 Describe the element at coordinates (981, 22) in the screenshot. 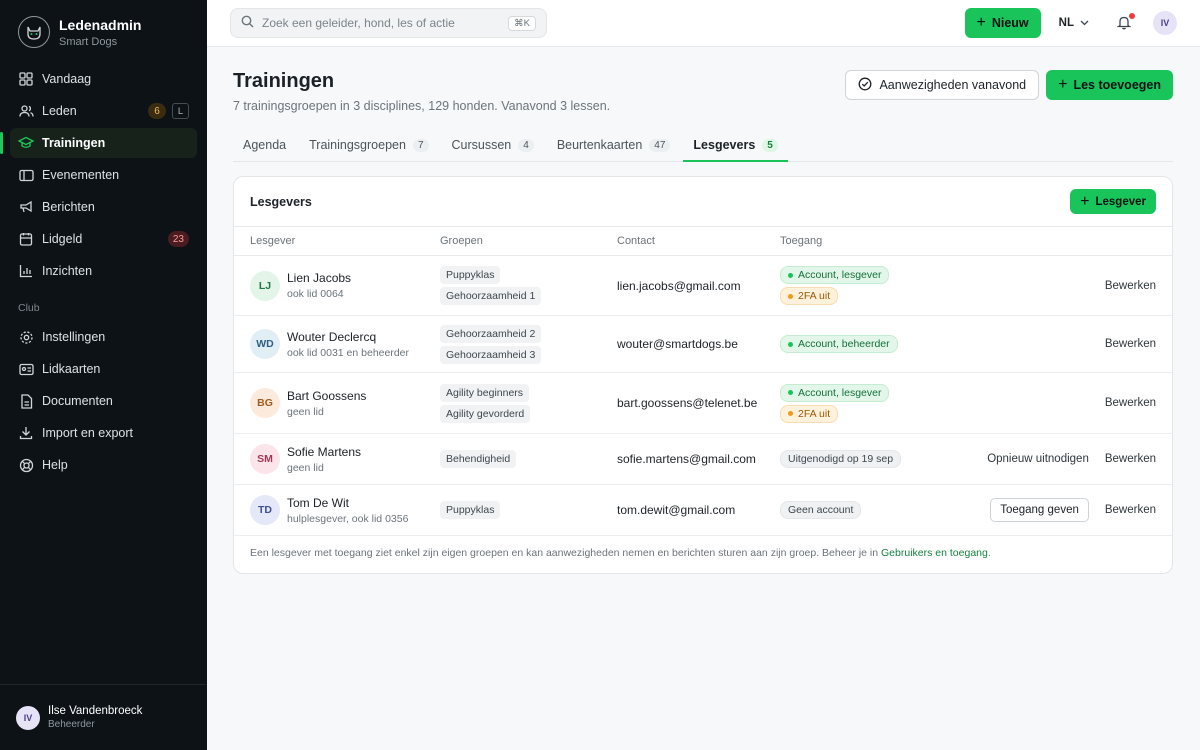

I see `plus-icon: +` at that location.